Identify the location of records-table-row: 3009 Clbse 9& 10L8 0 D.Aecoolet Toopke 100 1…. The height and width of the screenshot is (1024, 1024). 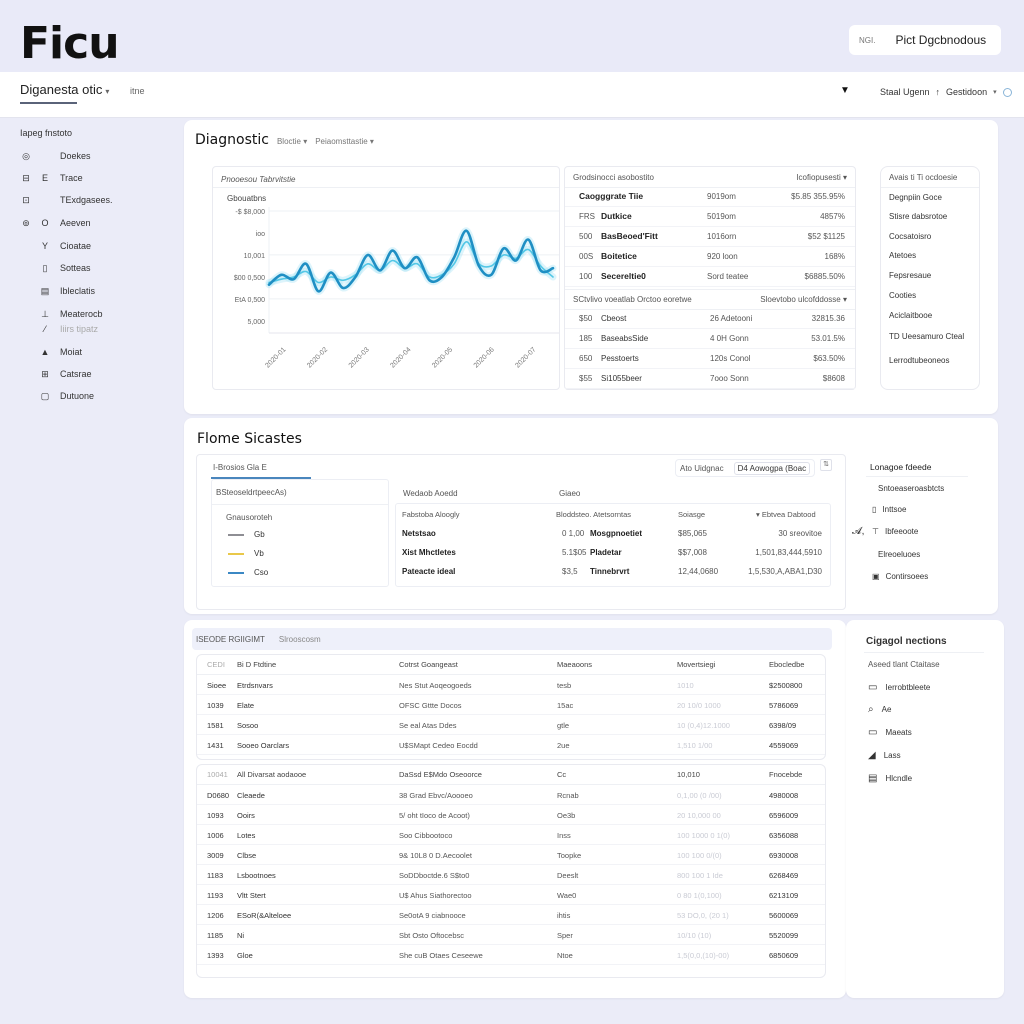
(511, 855).